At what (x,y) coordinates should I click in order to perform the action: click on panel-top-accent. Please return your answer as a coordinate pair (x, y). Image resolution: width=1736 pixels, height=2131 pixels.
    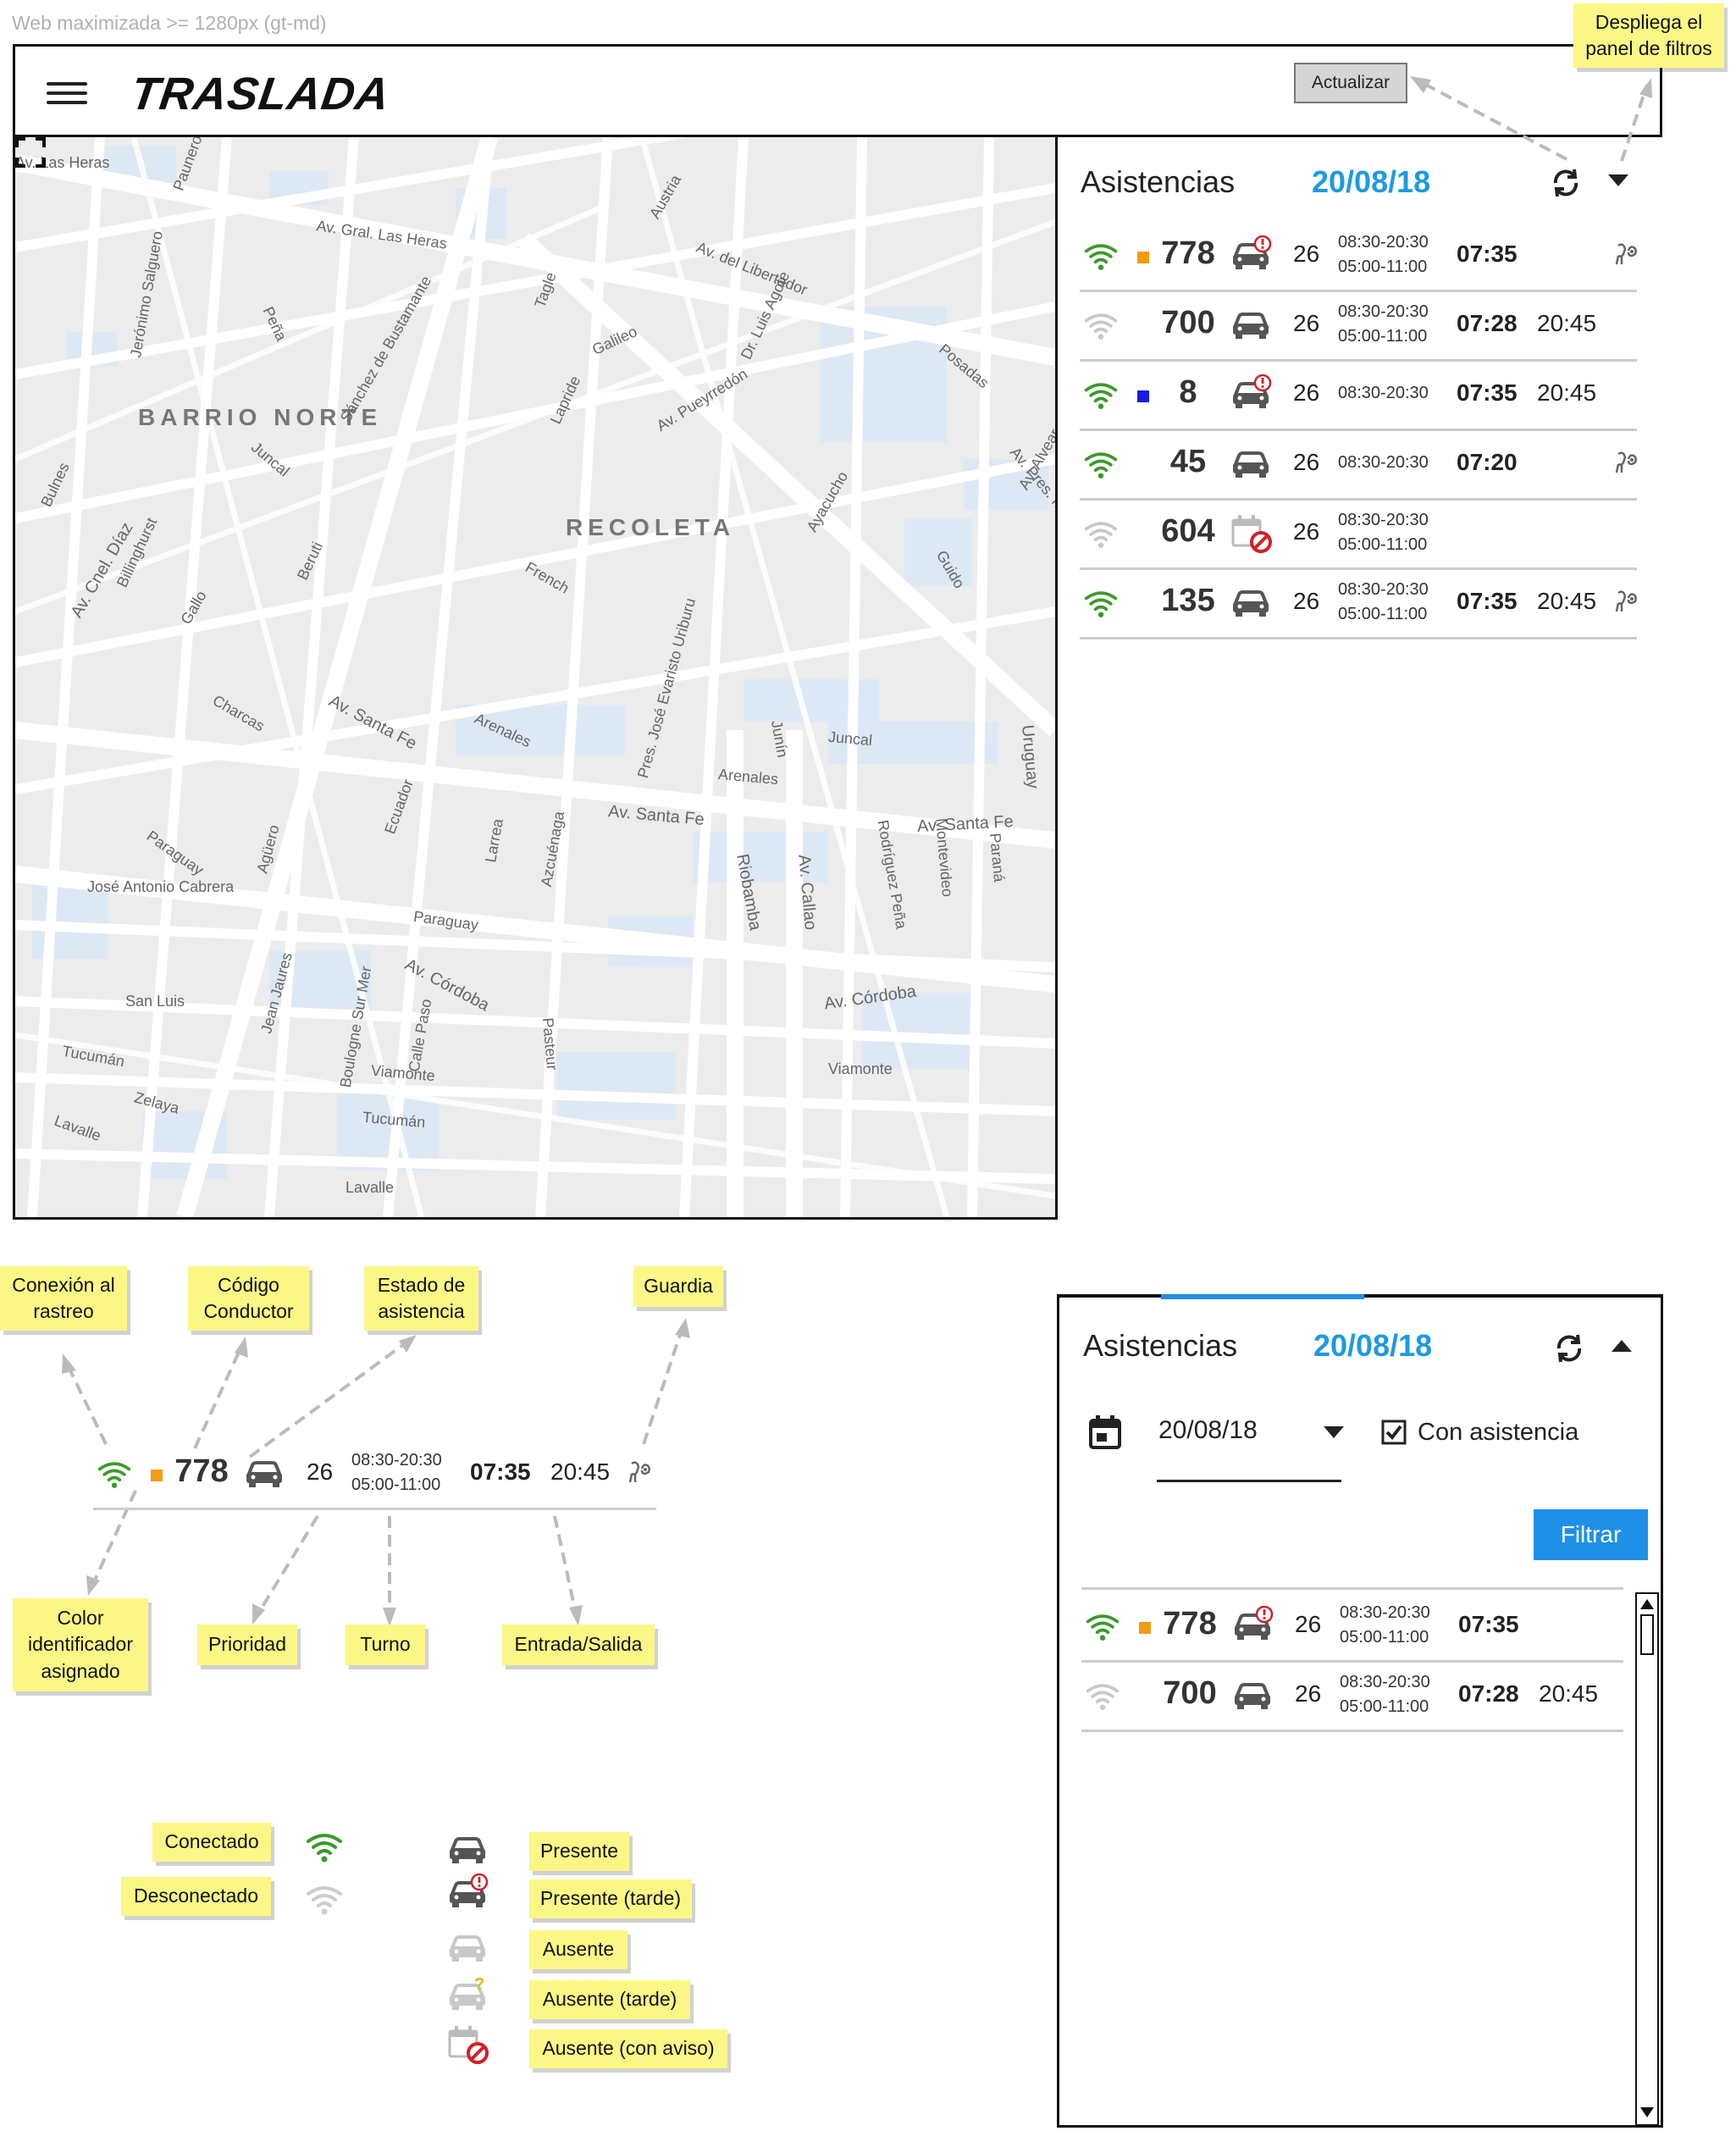
    Looking at the image, I should click on (1262, 1296).